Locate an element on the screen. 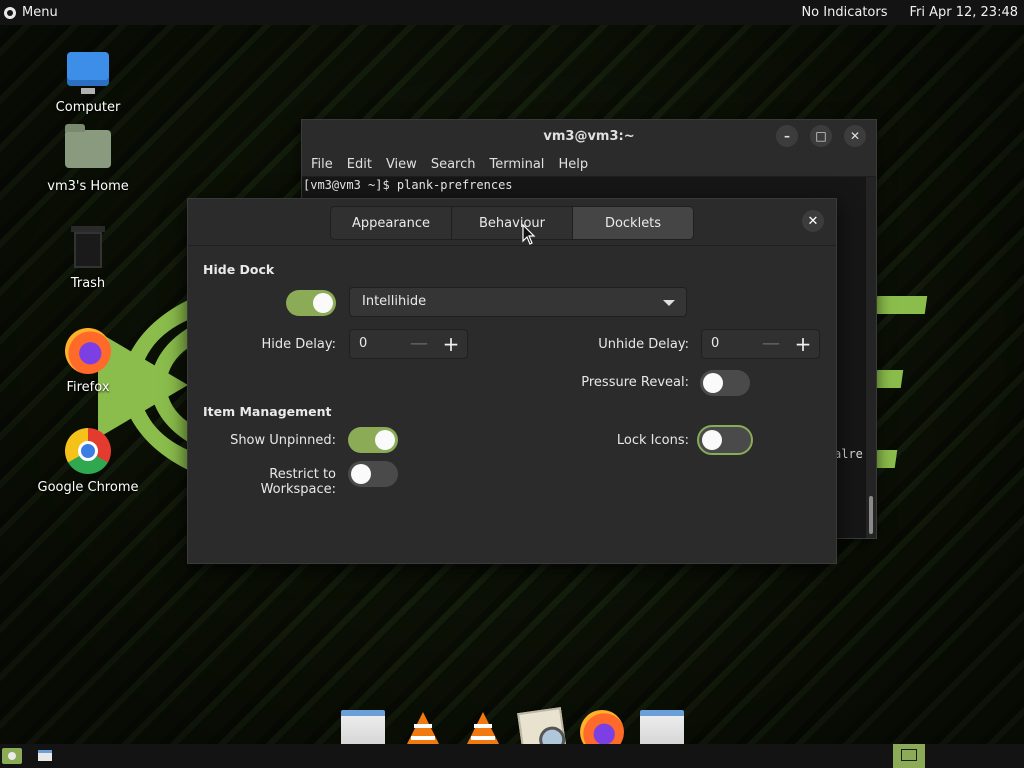  terminal-scrollbar is located at coordinates (871, 357).